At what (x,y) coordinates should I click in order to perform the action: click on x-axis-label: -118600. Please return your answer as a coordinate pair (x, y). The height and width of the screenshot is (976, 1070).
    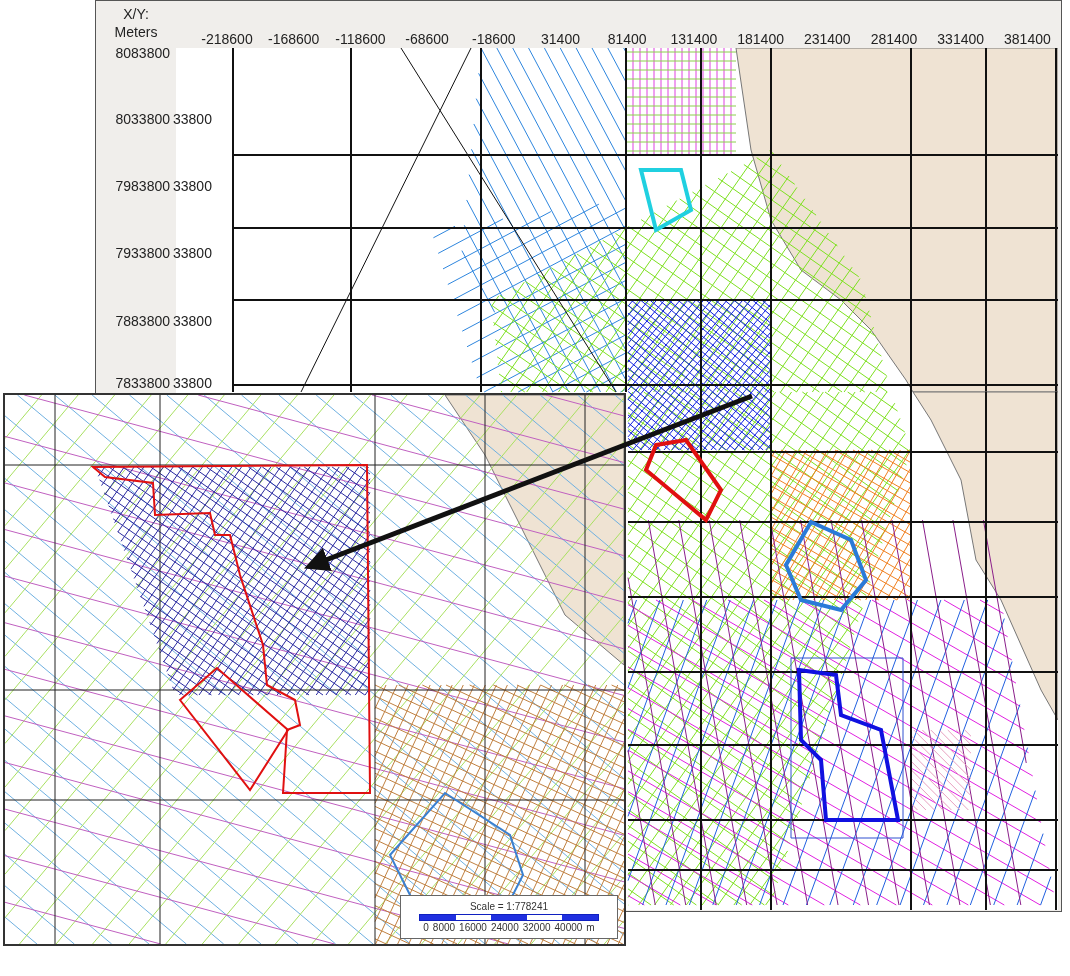
    Looking at the image, I should click on (360, 39).